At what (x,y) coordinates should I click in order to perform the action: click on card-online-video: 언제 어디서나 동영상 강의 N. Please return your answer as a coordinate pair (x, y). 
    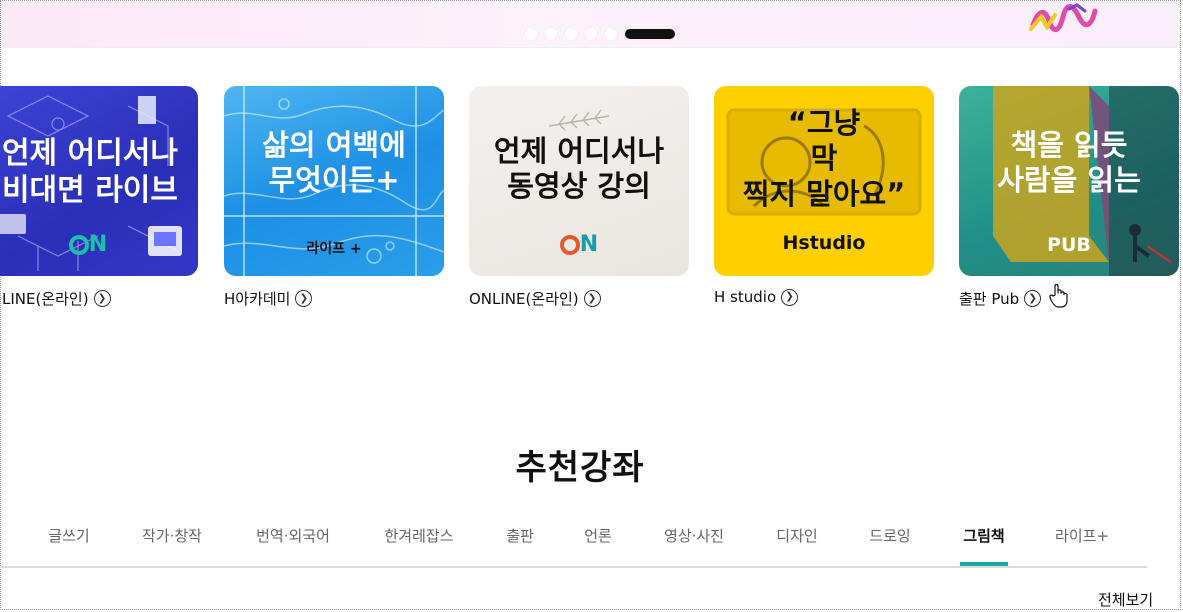
    Looking at the image, I should click on (579, 181).